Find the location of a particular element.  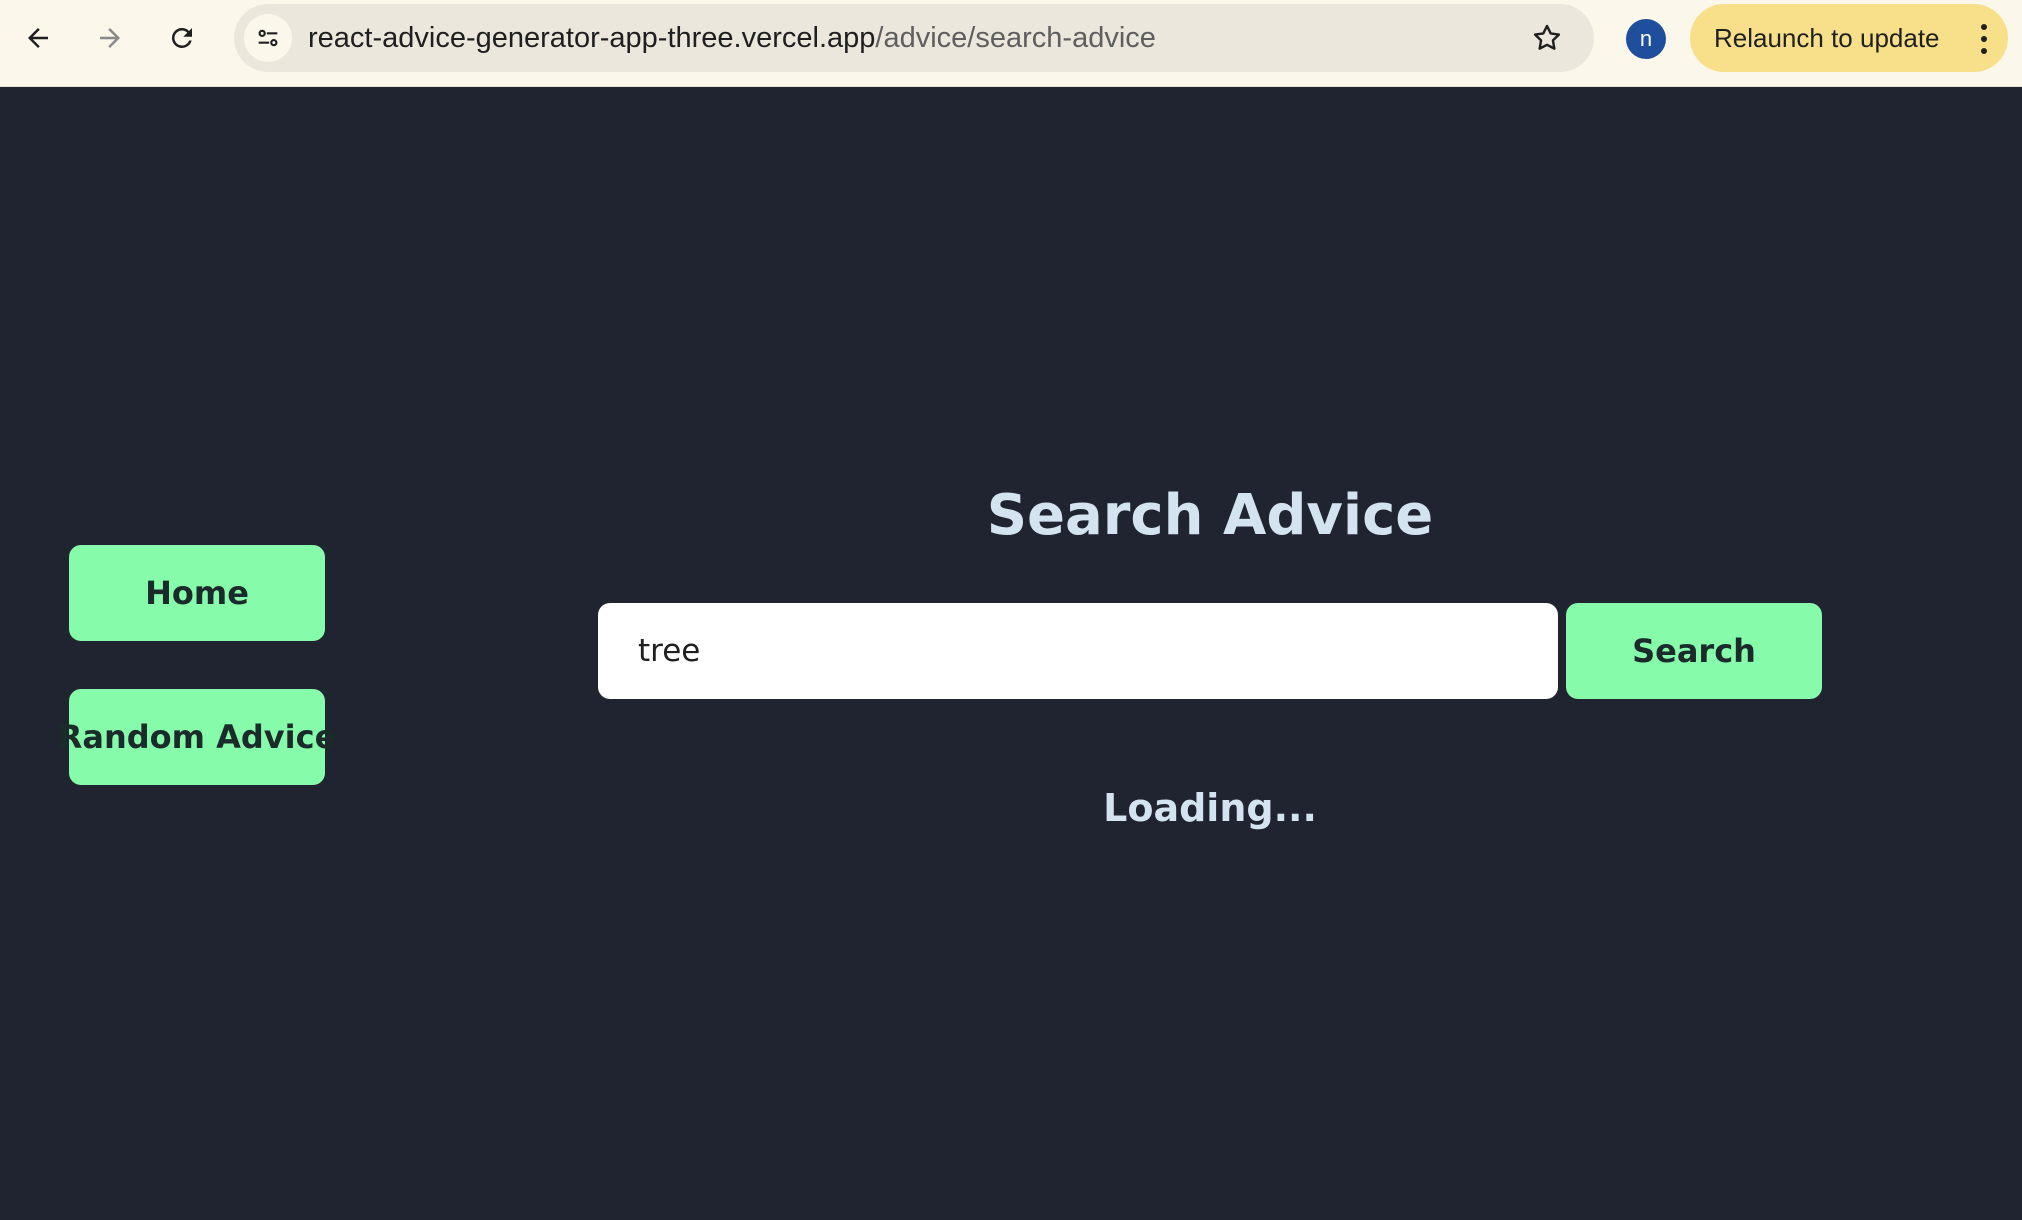

star-icon is located at coordinates (1547, 38).